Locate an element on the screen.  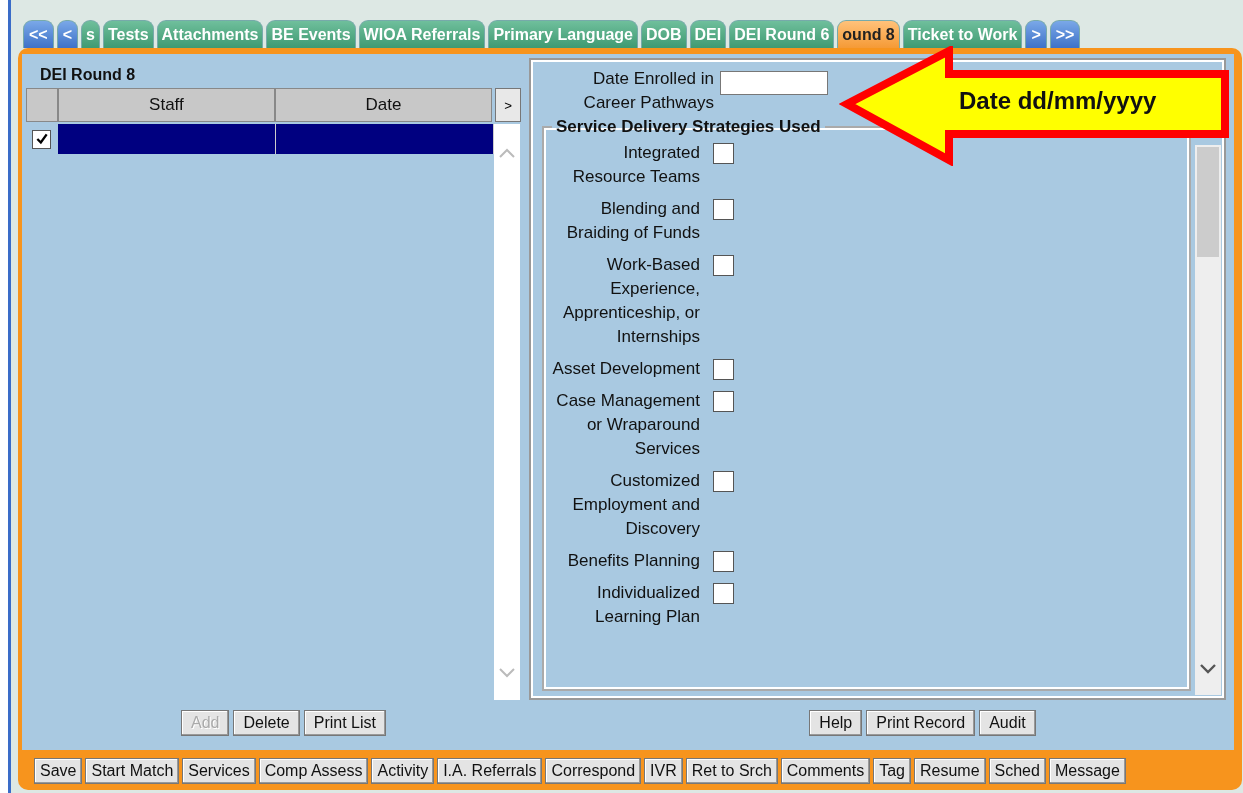
toolbar-button: Correspond is located at coordinates (593, 771).